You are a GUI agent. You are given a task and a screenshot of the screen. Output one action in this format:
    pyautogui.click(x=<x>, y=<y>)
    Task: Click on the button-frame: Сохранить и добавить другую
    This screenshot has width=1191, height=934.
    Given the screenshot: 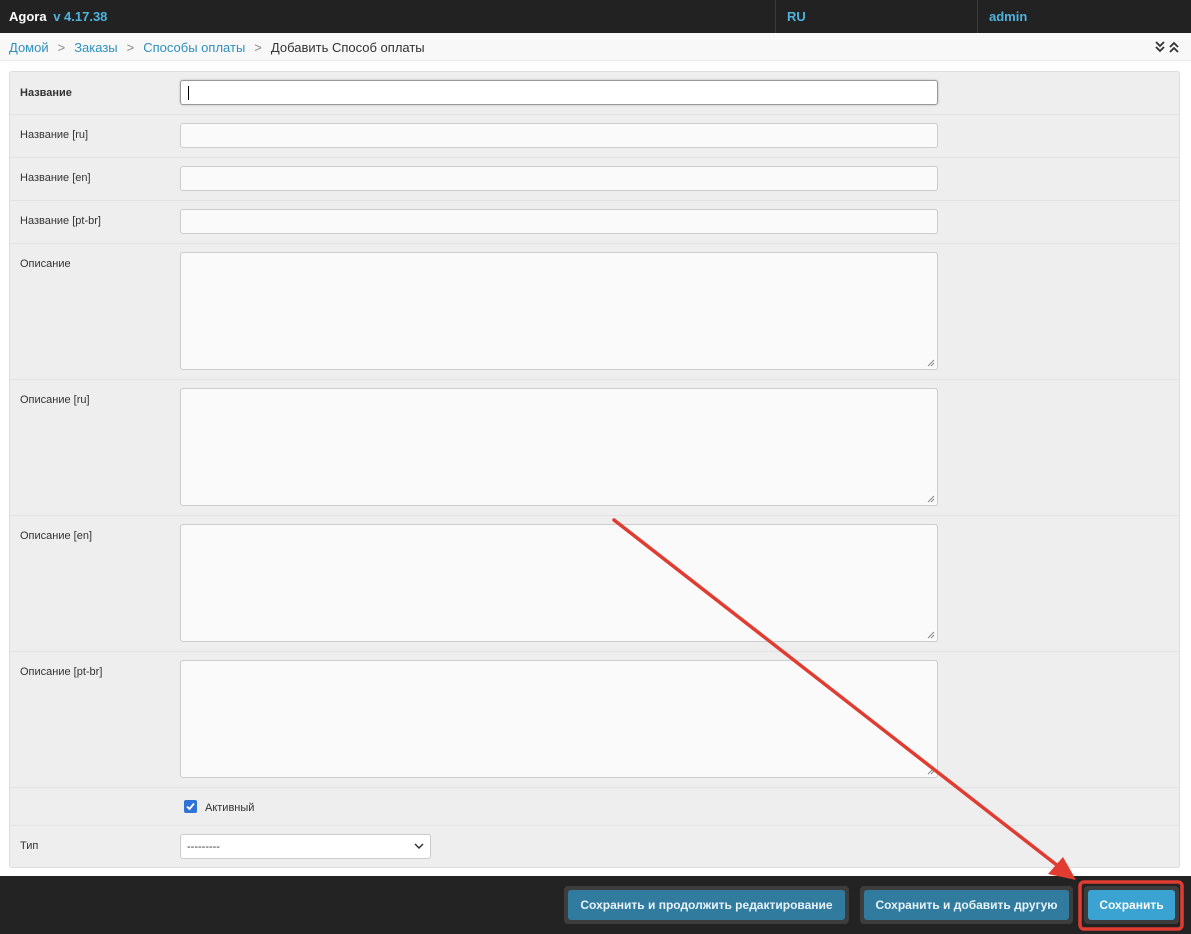 What is the action you would take?
    pyautogui.click(x=966, y=905)
    